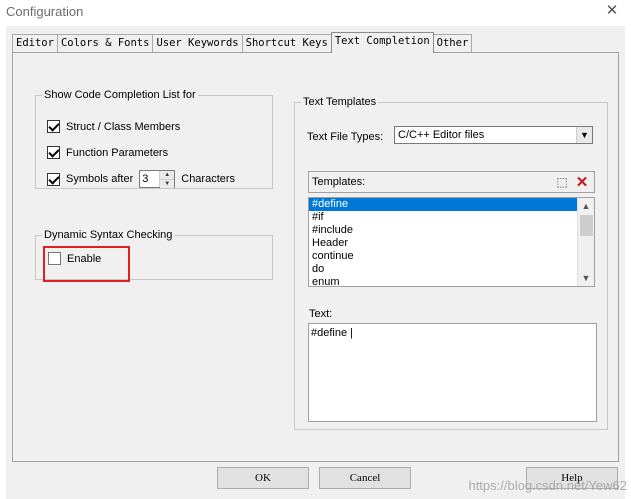  Describe the element at coordinates (452, 372) in the screenshot. I see `template-text-area: #define |` at that location.